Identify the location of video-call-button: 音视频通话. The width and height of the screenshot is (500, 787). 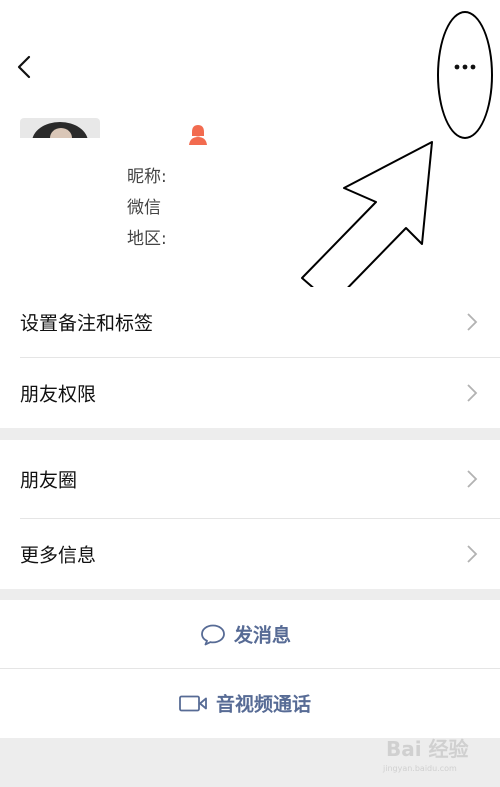
(250, 703).